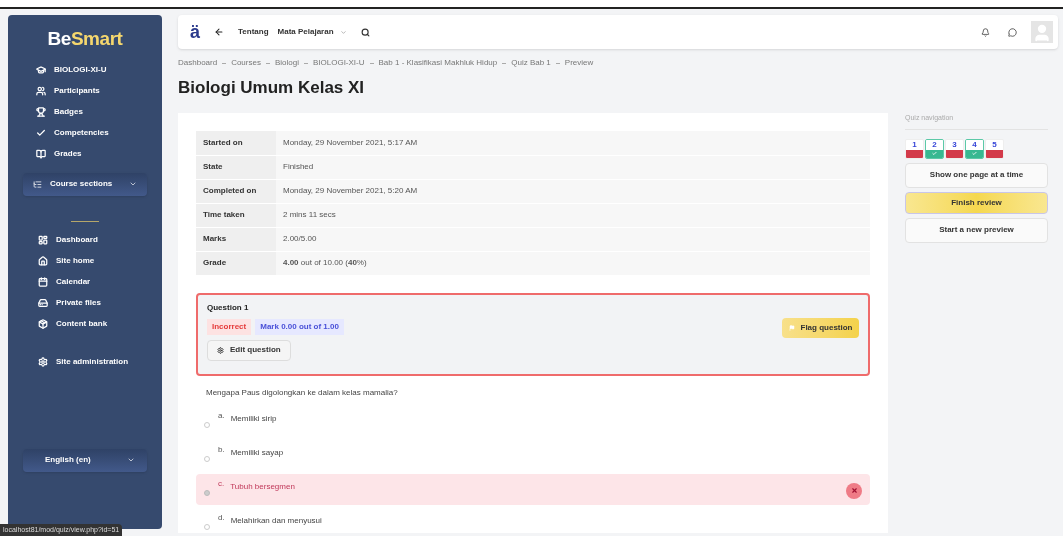 This screenshot has width=1063, height=536. Describe the element at coordinates (59, 39) in the screenshot. I see `logo-text: Be` at that location.